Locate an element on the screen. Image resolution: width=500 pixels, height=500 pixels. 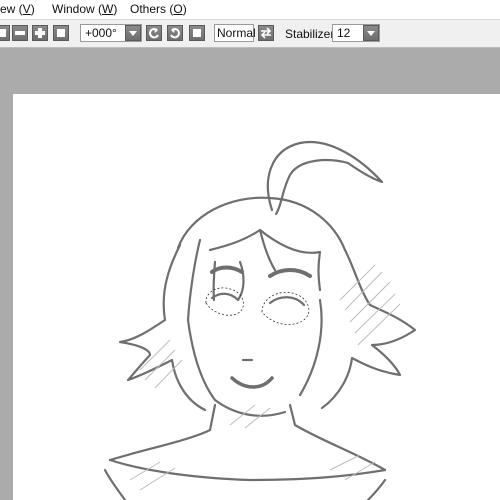
rotate-right-icon is located at coordinates (175, 33).